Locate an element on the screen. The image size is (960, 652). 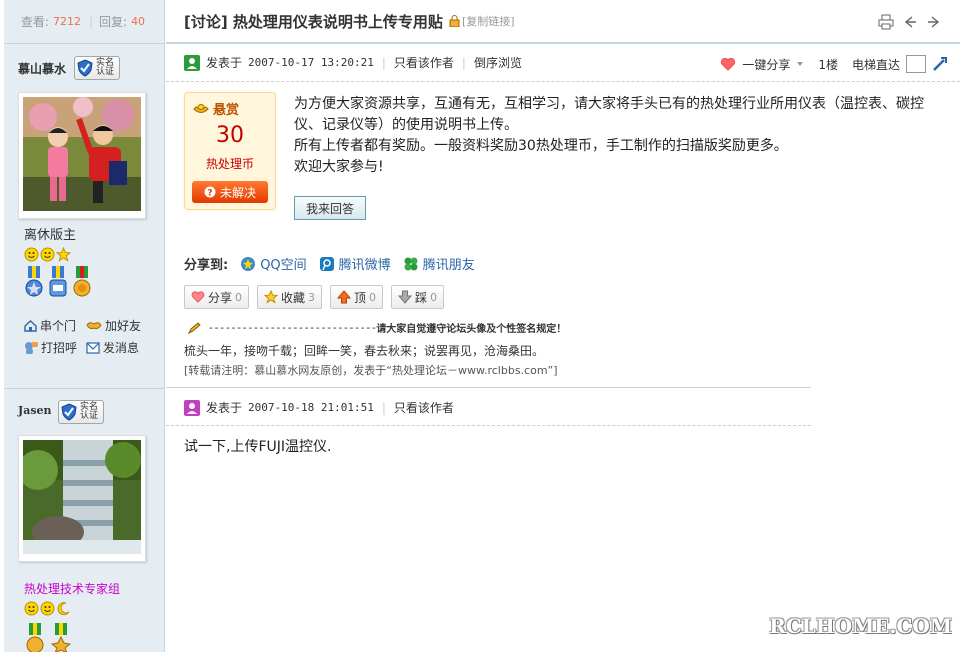
reward-status-text: 未解决 is located at coordinates (237, 192).